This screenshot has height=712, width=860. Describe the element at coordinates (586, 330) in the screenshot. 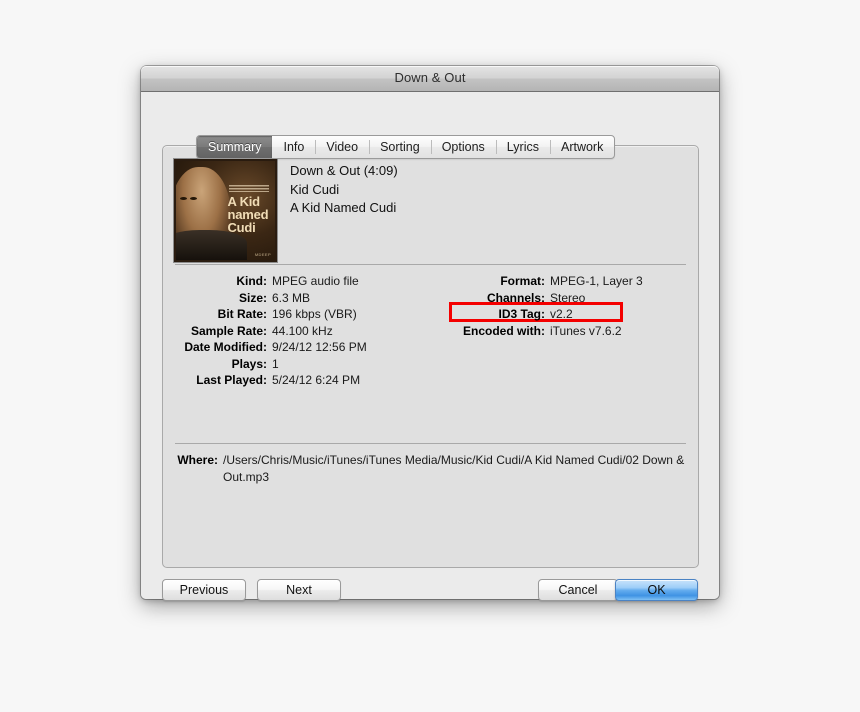

I see `detail-value: iTunes v7.6.2` at that location.